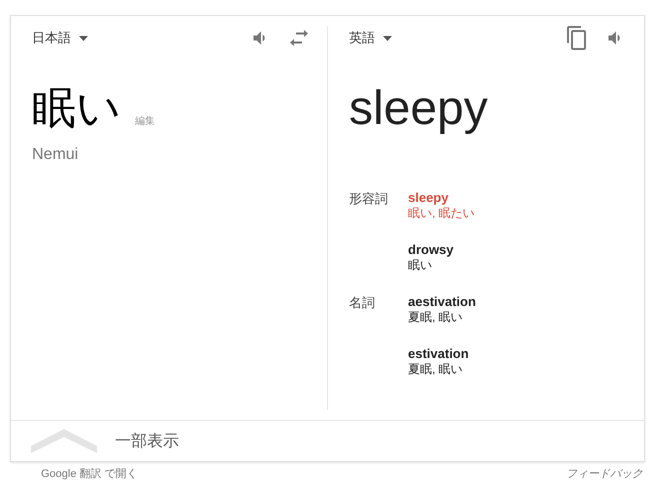 The width and height of the screenshot is (658, 490). Describe the element at coordinates (370, 38) in the screenshot. I see `target-language-dropdown: 英語` at that location.